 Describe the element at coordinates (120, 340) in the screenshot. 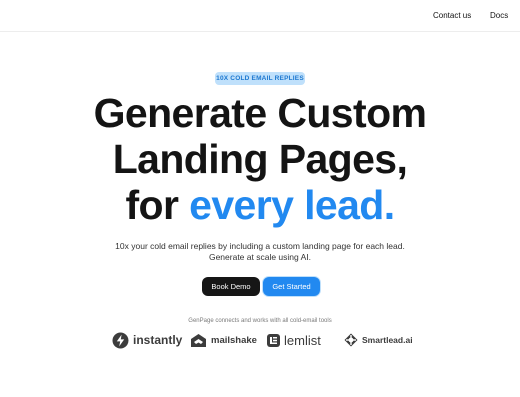

I see `lightning-bolt-icon` at that location.